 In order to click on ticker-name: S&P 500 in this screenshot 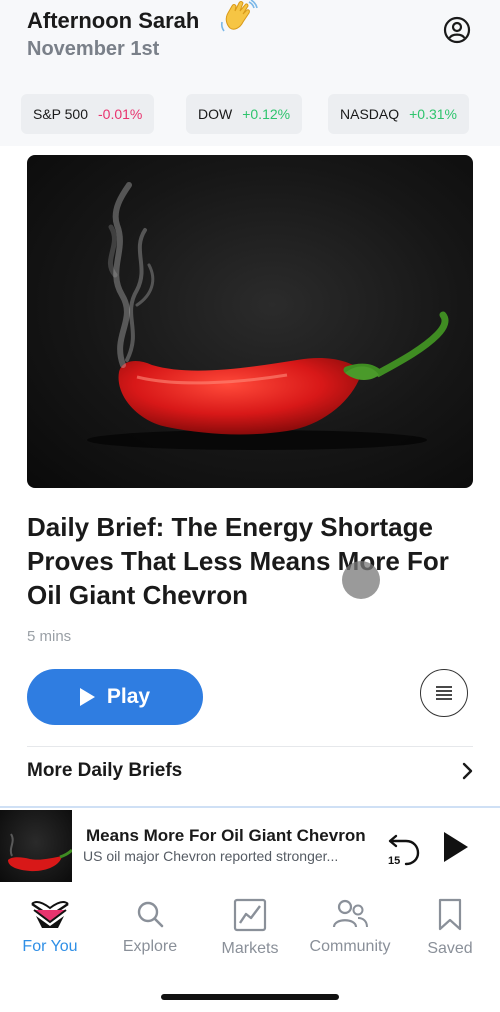, I will do `click(61, 114)`.